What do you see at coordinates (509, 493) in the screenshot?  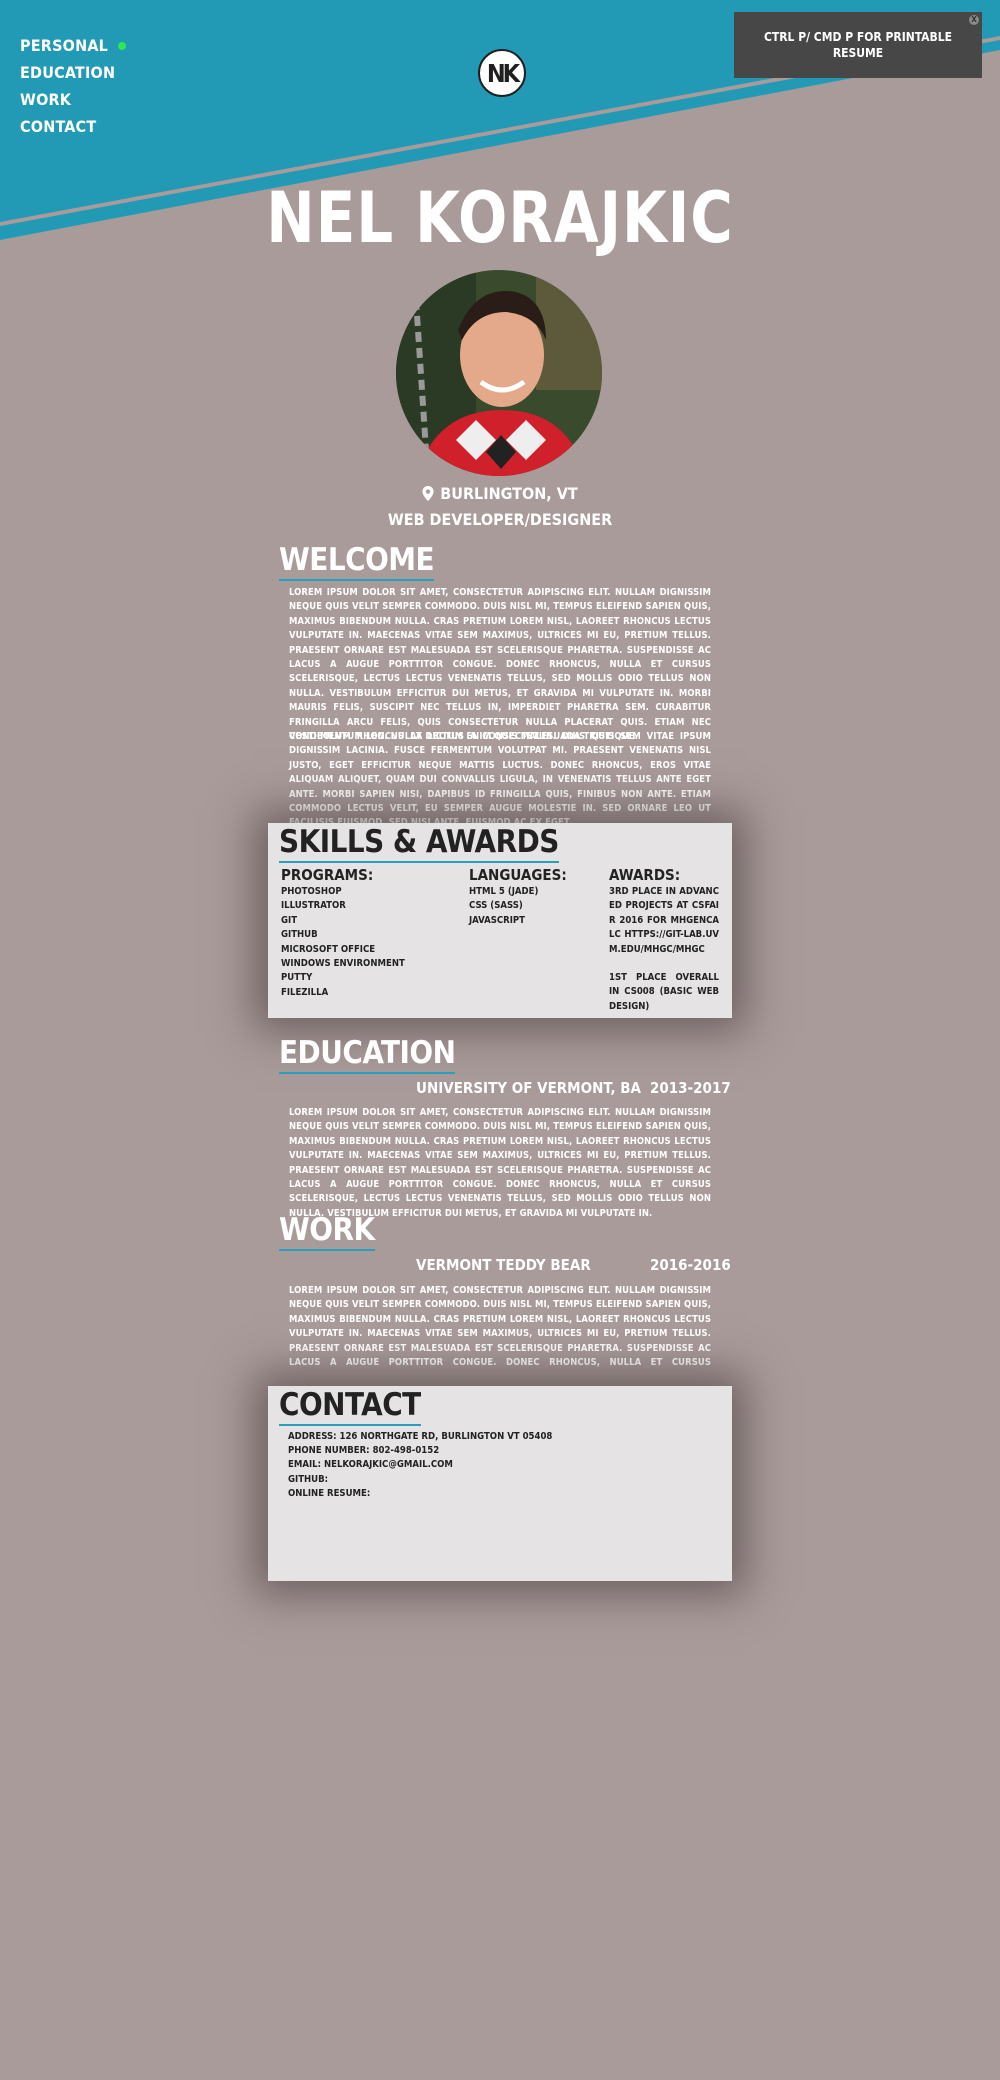 I see `location-text: BURLINGTON, VT` at bounding box center [509, 493].